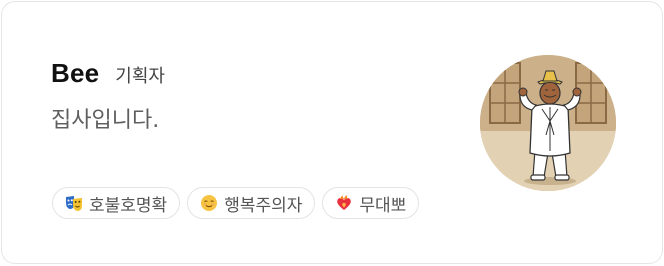 This screenshot has width=664, height=266. I want to click on profile-role: 기획자, so click(140, 76).